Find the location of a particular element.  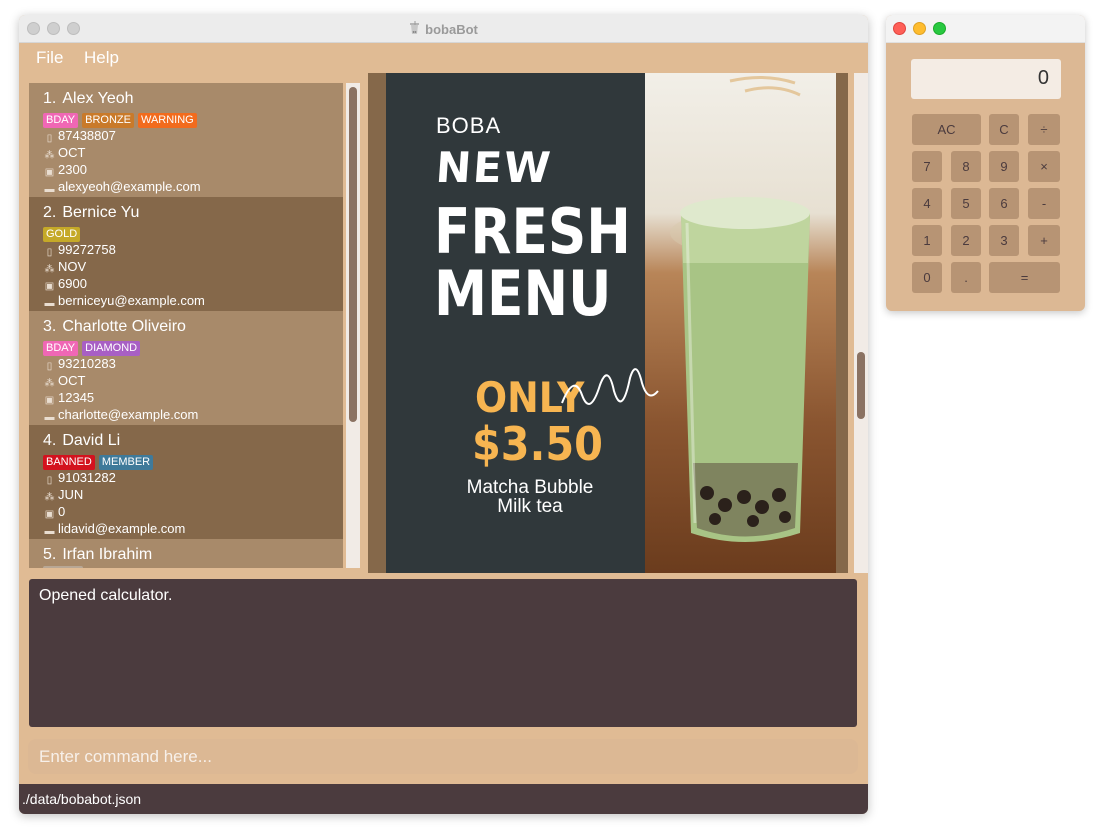

email-row: ▬ lidavid@example.com is located at coordinates (193, 528).